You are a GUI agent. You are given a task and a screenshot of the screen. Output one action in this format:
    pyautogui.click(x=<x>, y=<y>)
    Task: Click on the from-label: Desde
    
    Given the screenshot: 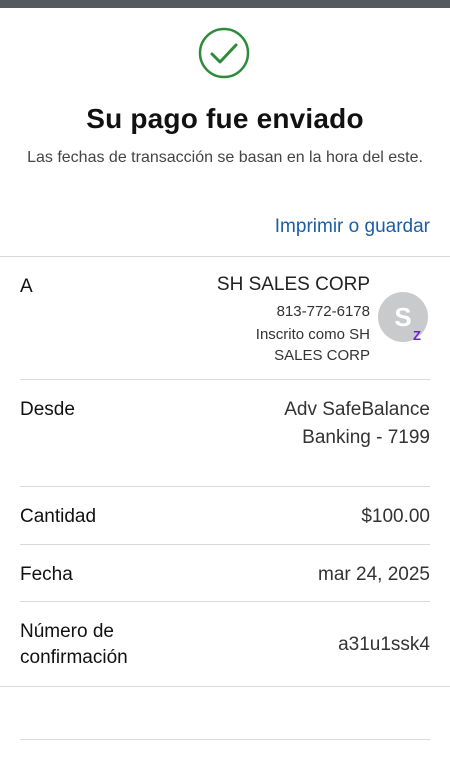 What is the action you would take?
    pyautogui.click(x=47, y=409)
    